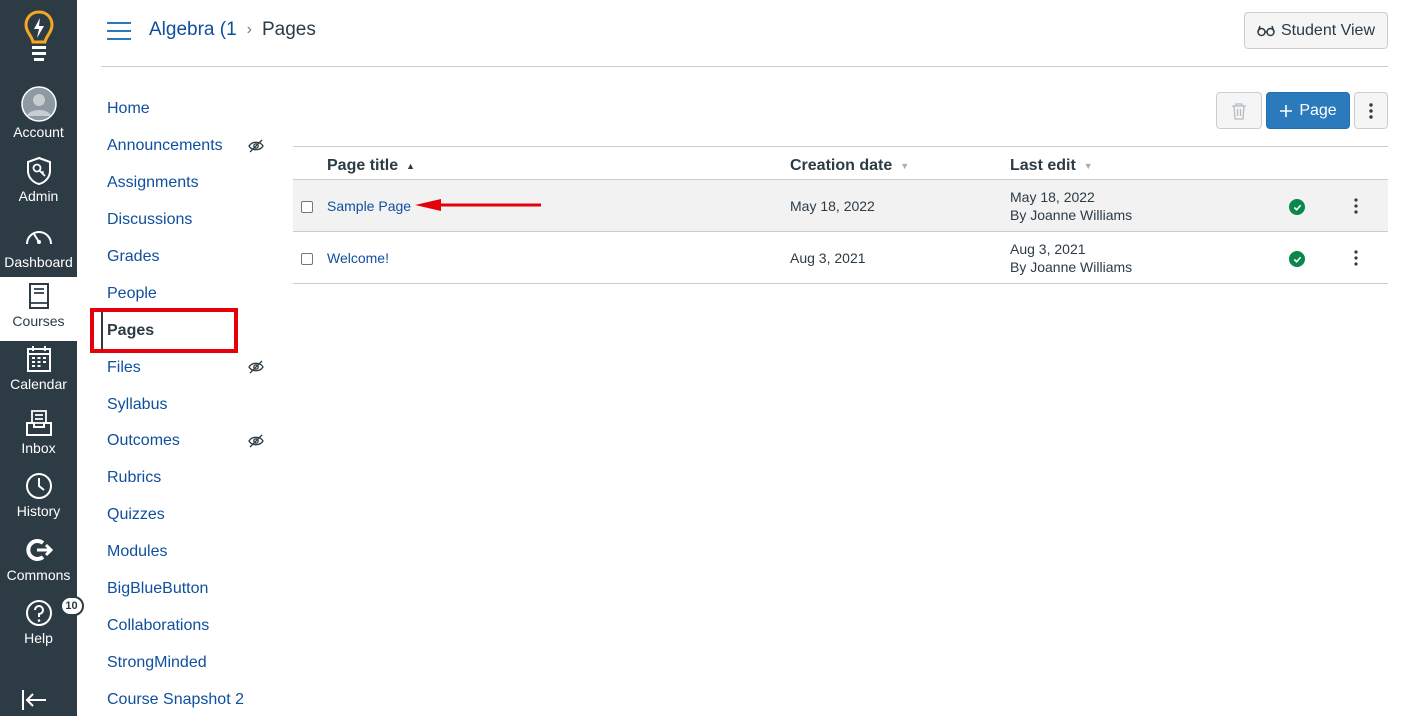  What do you see at coordinates (358, 258) in the screenshot?
I see `page-title-link: Welcome!` at bounding box center [358, 258].